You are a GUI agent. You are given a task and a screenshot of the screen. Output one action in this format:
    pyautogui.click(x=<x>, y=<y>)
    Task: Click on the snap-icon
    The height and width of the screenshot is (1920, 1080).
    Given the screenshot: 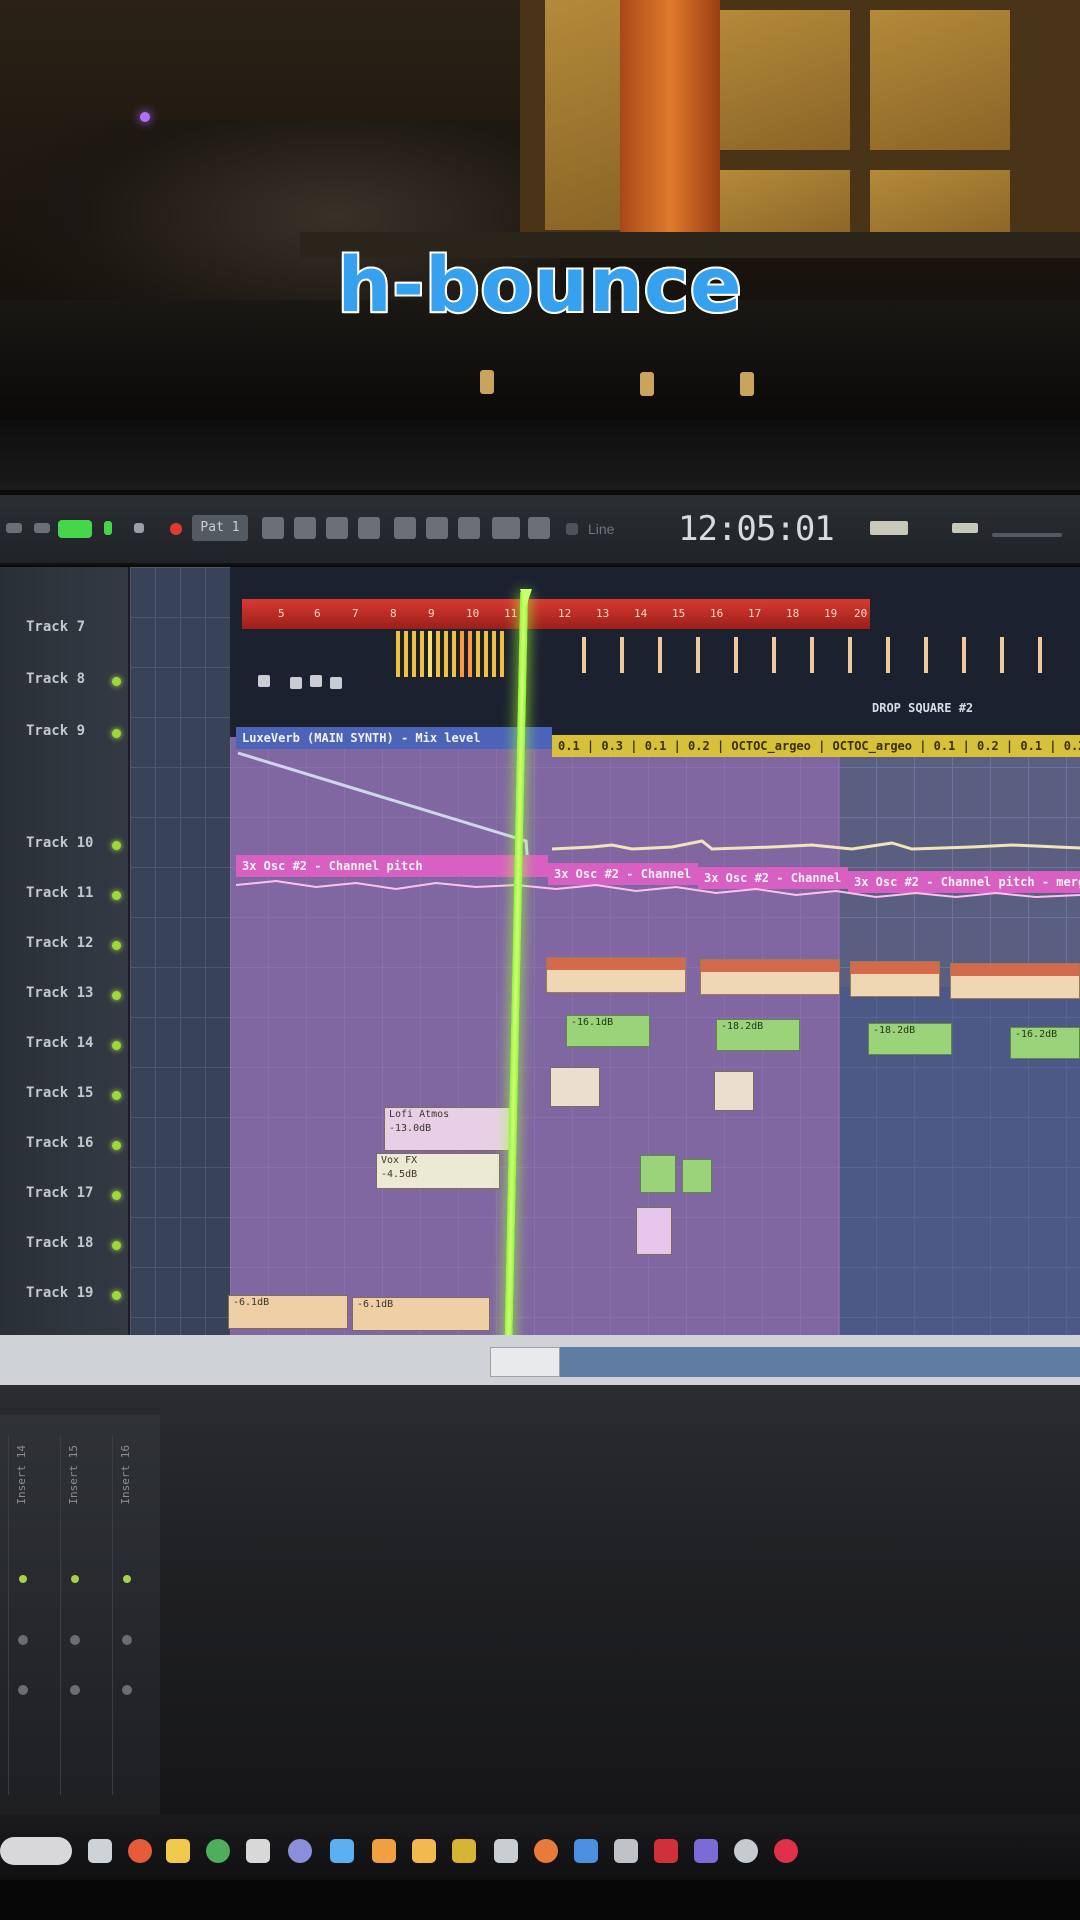 What is the action you would take?
    pyautogui.click(x=572, y=529)
    